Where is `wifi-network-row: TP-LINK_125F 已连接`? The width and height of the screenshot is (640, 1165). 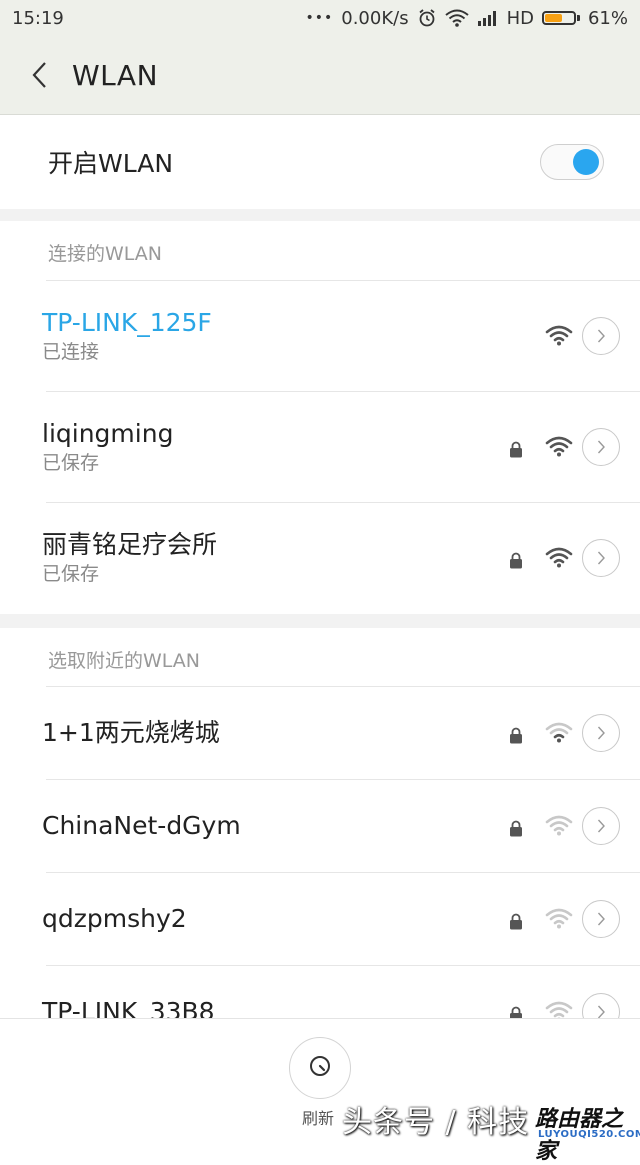 wifi-network-row: TP-LINK_125F 已连接 is located at coordinates (320, 336).